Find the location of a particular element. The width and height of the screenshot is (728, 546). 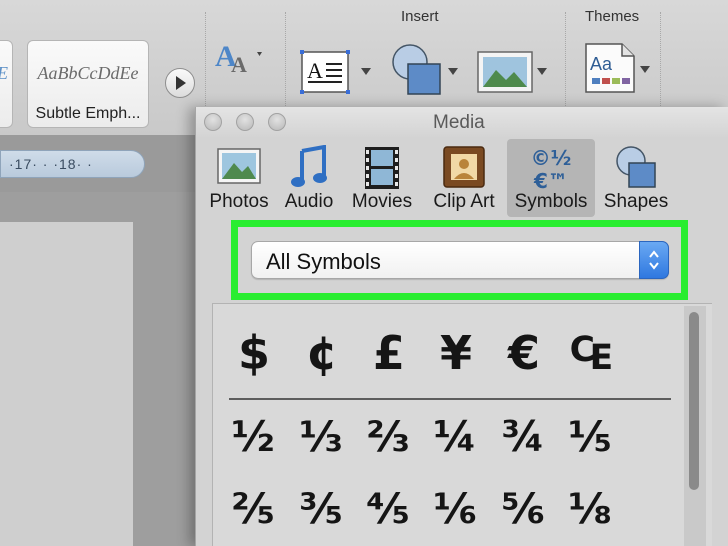

picture-icon is located at coordinates (505, 72).